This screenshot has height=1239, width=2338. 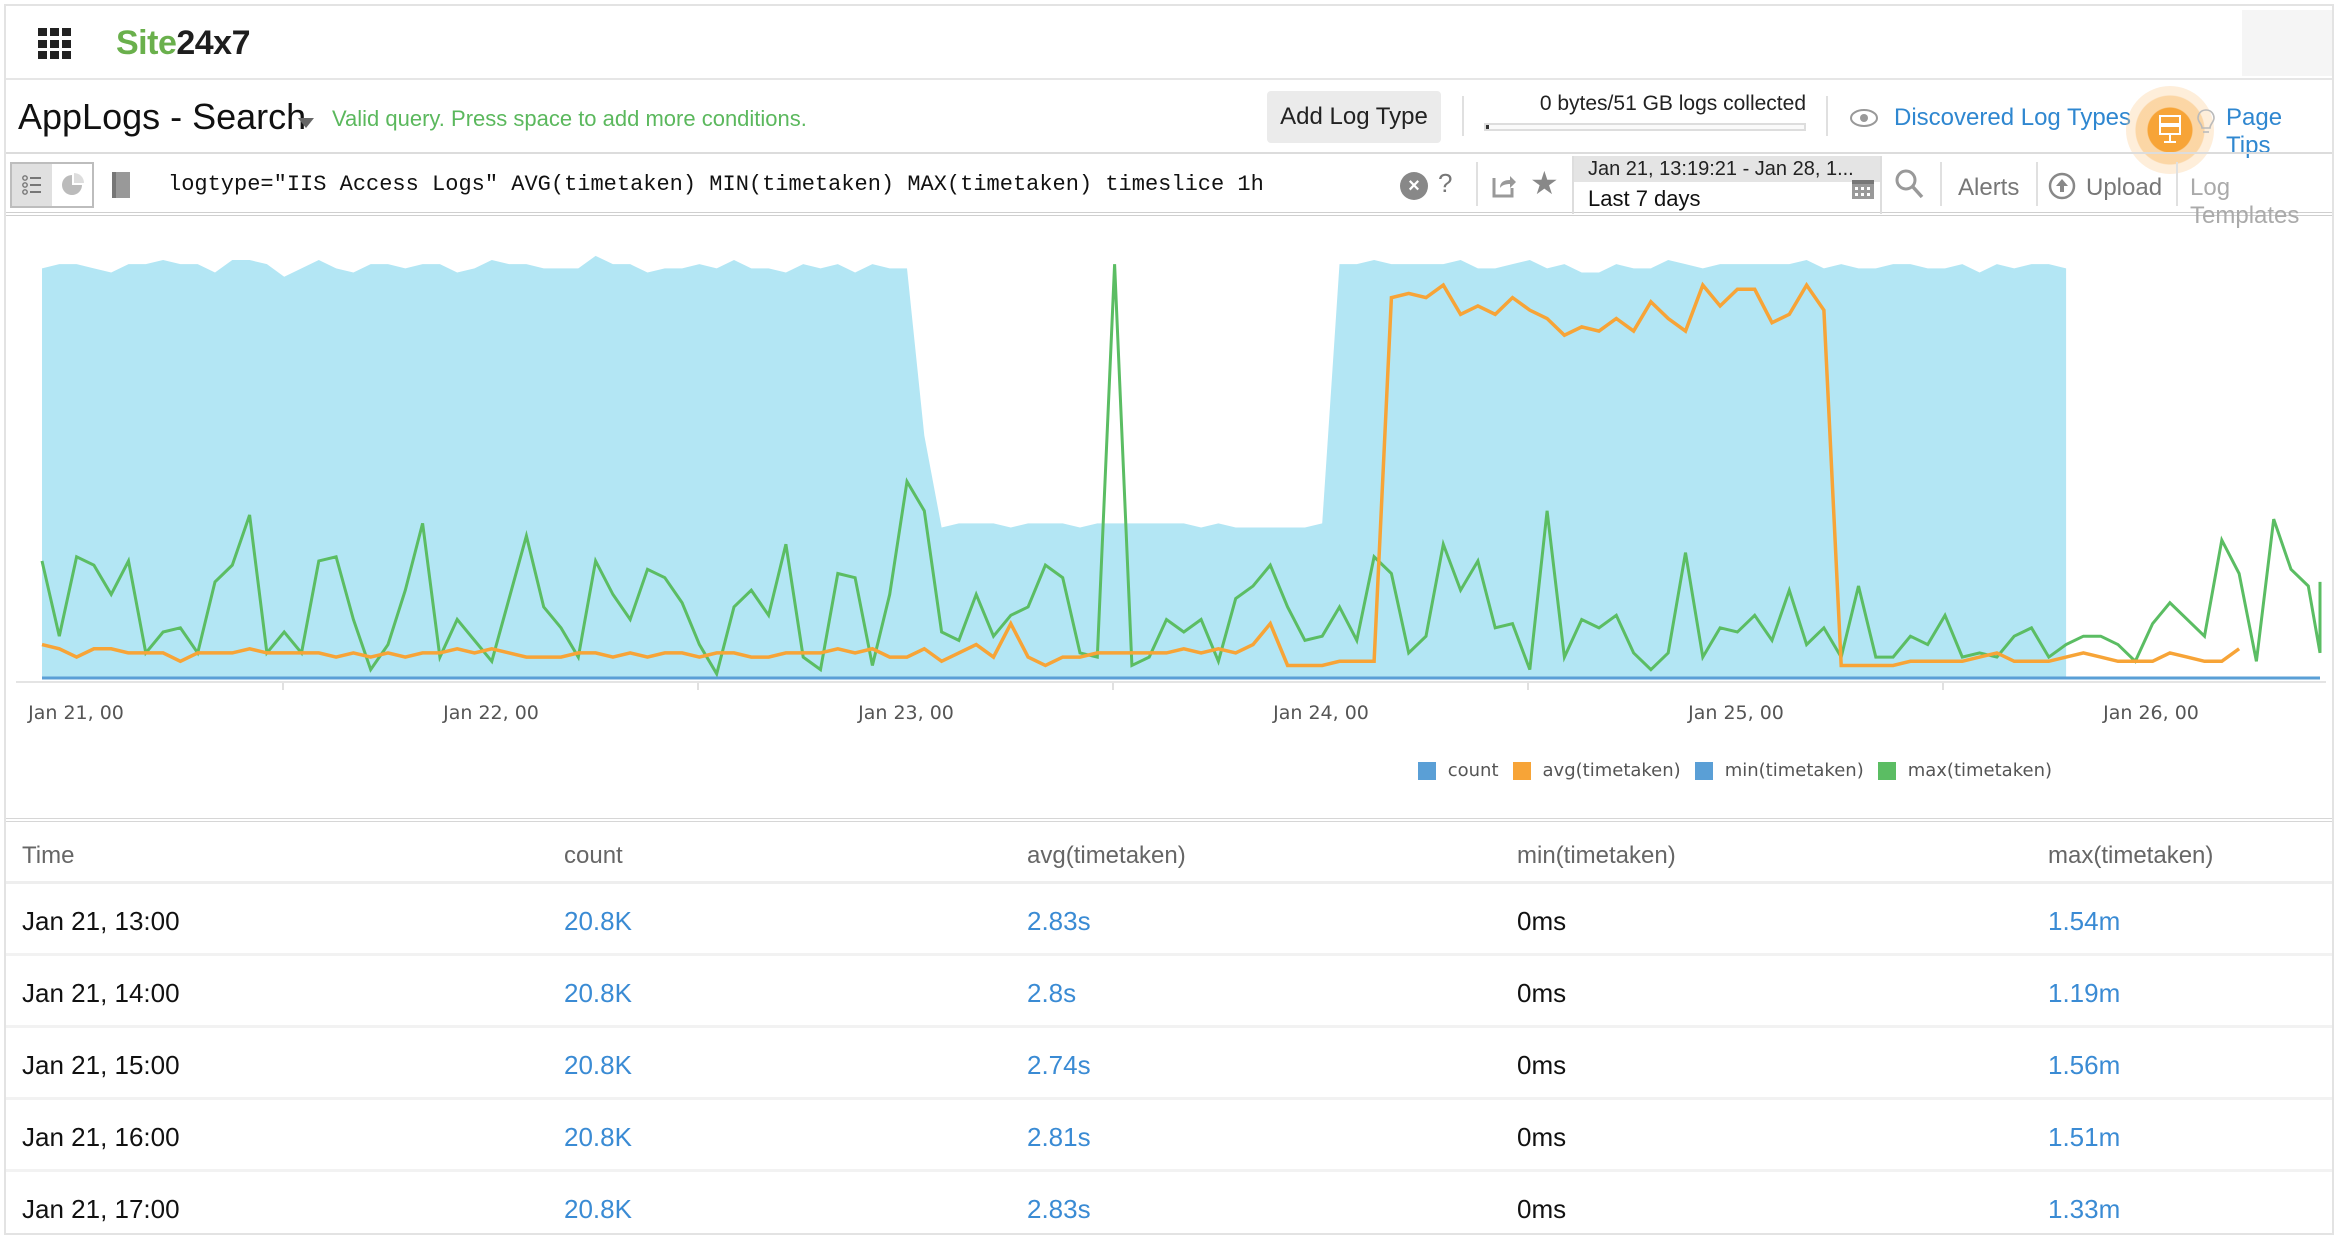 What do you see at coordinates (1863, 188) in the screenshot?
I see `calendar-icon` at bounding box center [1863, 188].